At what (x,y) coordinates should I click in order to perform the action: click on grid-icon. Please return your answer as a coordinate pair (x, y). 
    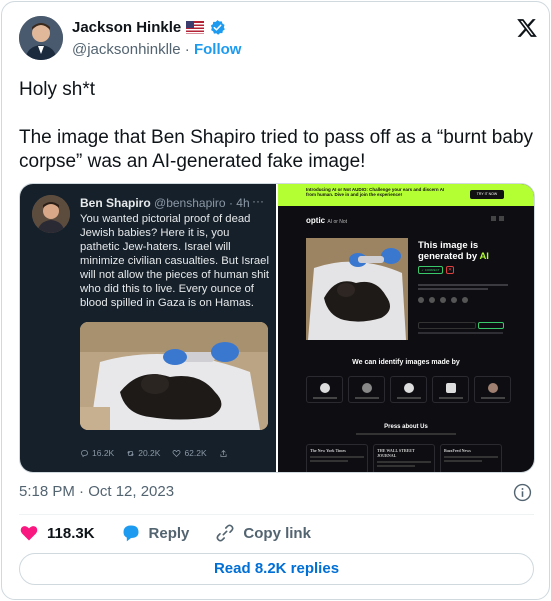
    Looking at the image, I should click on (493, 218).